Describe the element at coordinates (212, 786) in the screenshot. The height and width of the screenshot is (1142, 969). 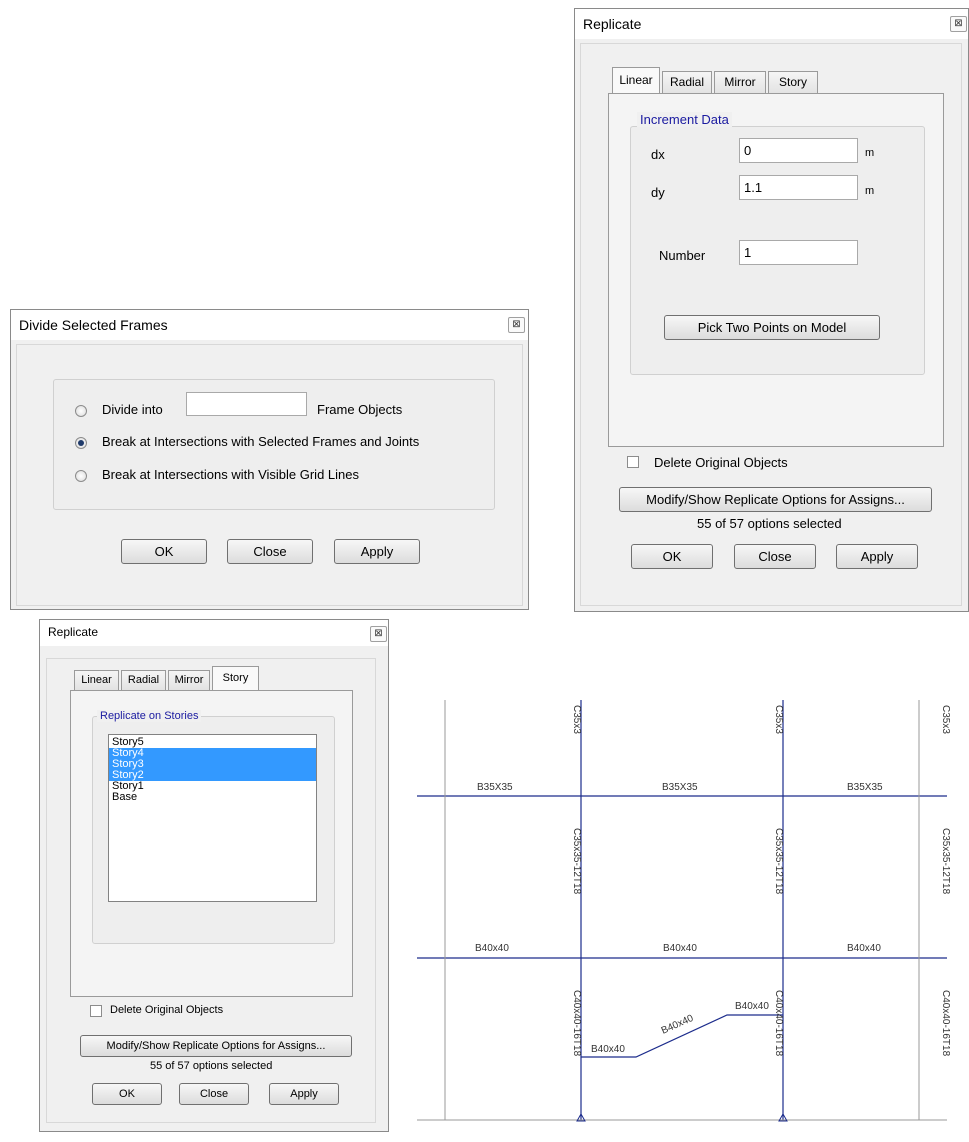
I see `list-item: Story1` at that location.